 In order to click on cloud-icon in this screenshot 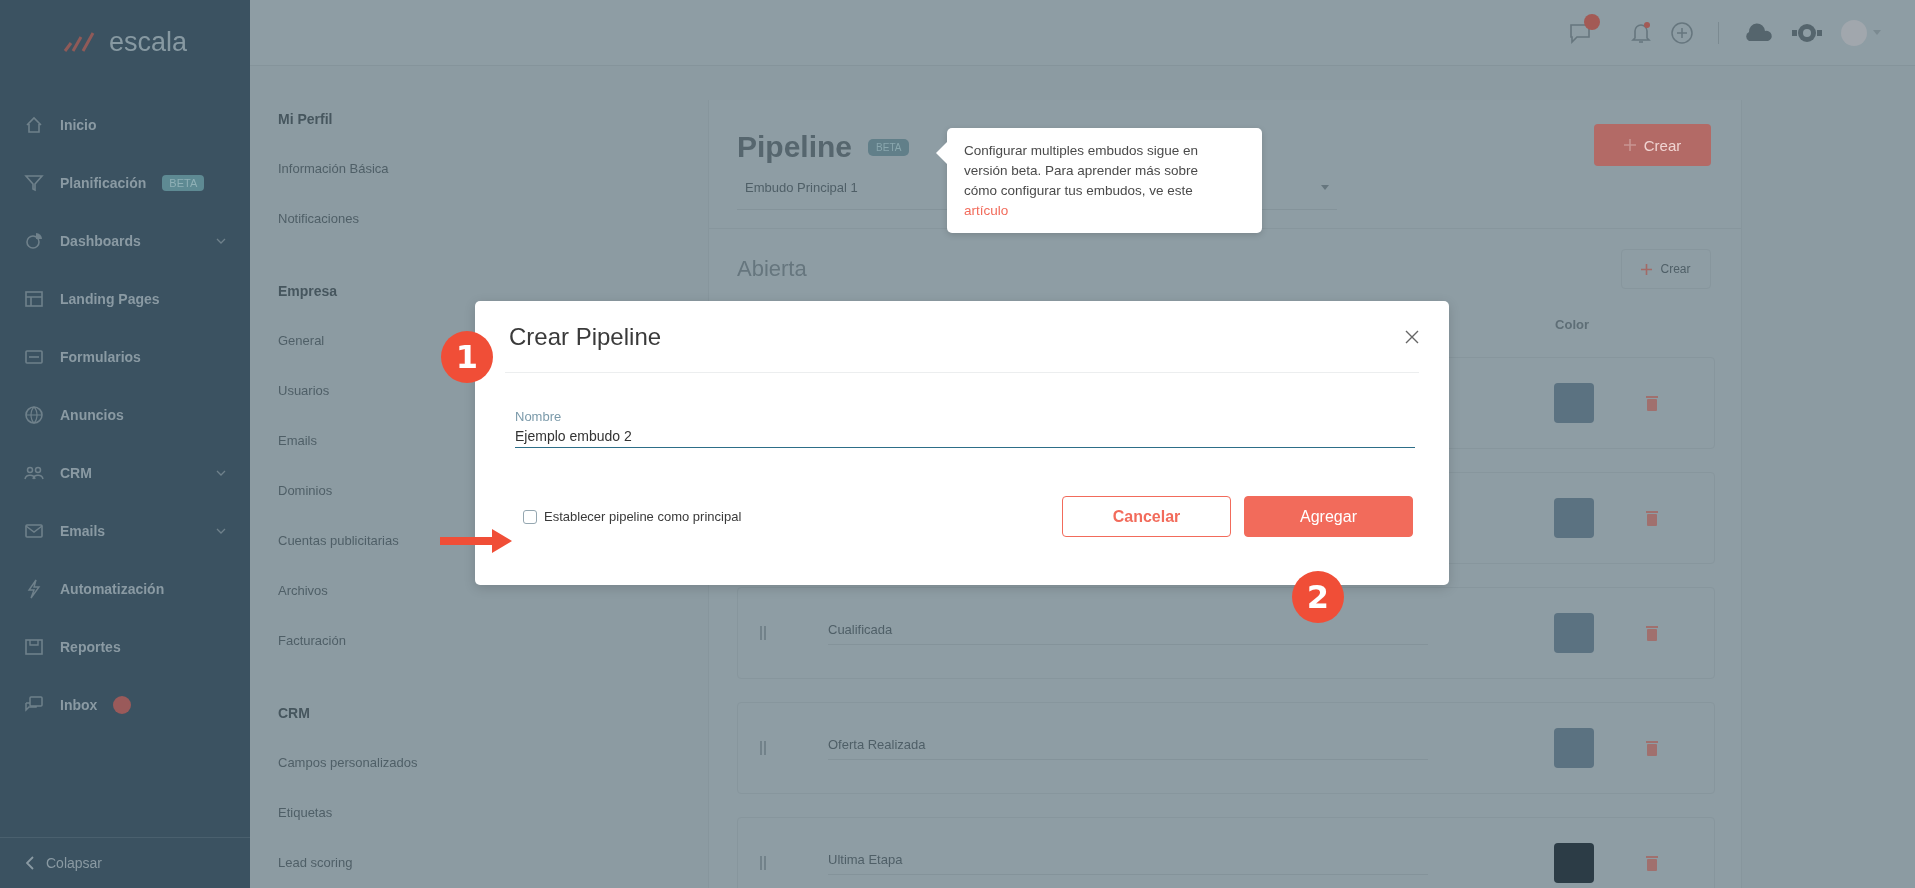, I will do `click(1758, 32)`.